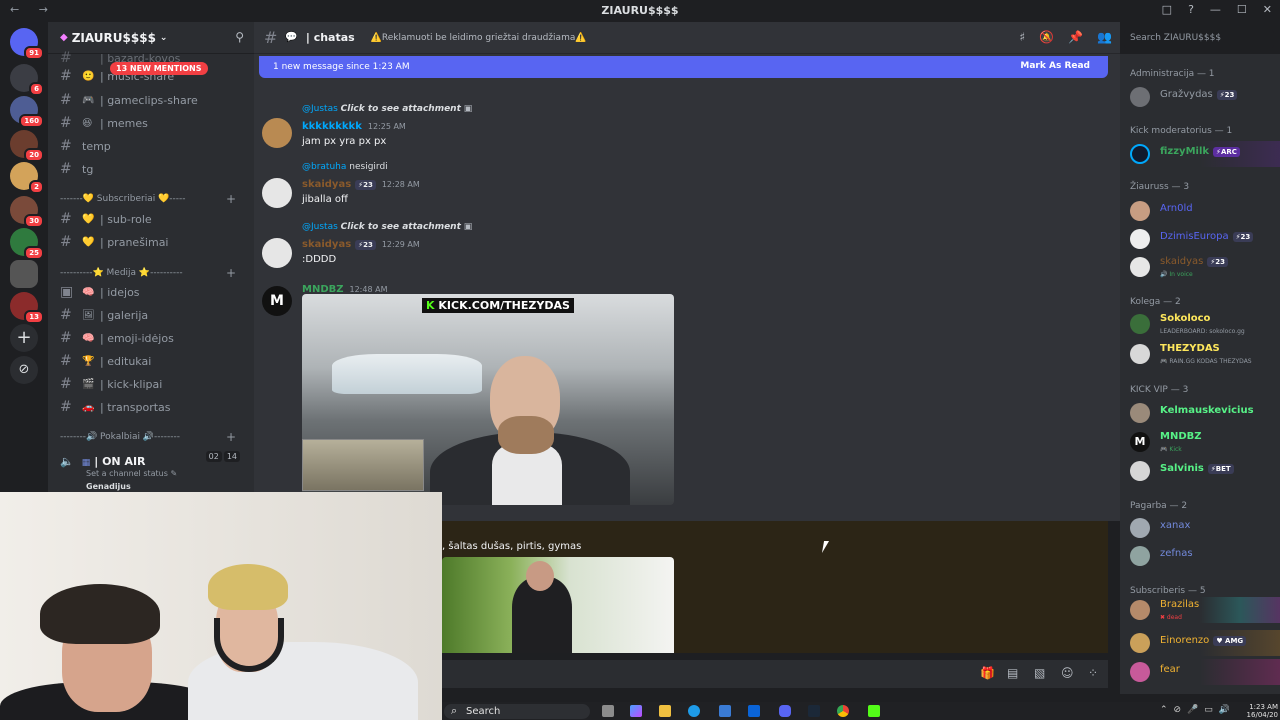 The height and width of the screenshot is (720, 1280). What do you see at coordinates (558, 605) in the screenshot?
I see `video-attachment` at bounding box center [558, 605].